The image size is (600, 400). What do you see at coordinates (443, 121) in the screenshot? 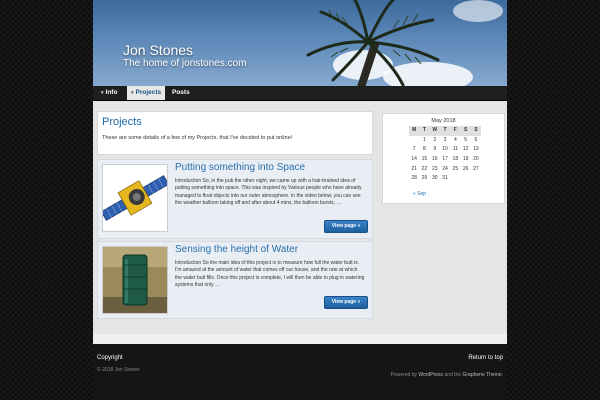
I see `calendar-caption: May 2018` at bounding box center [443, 121].